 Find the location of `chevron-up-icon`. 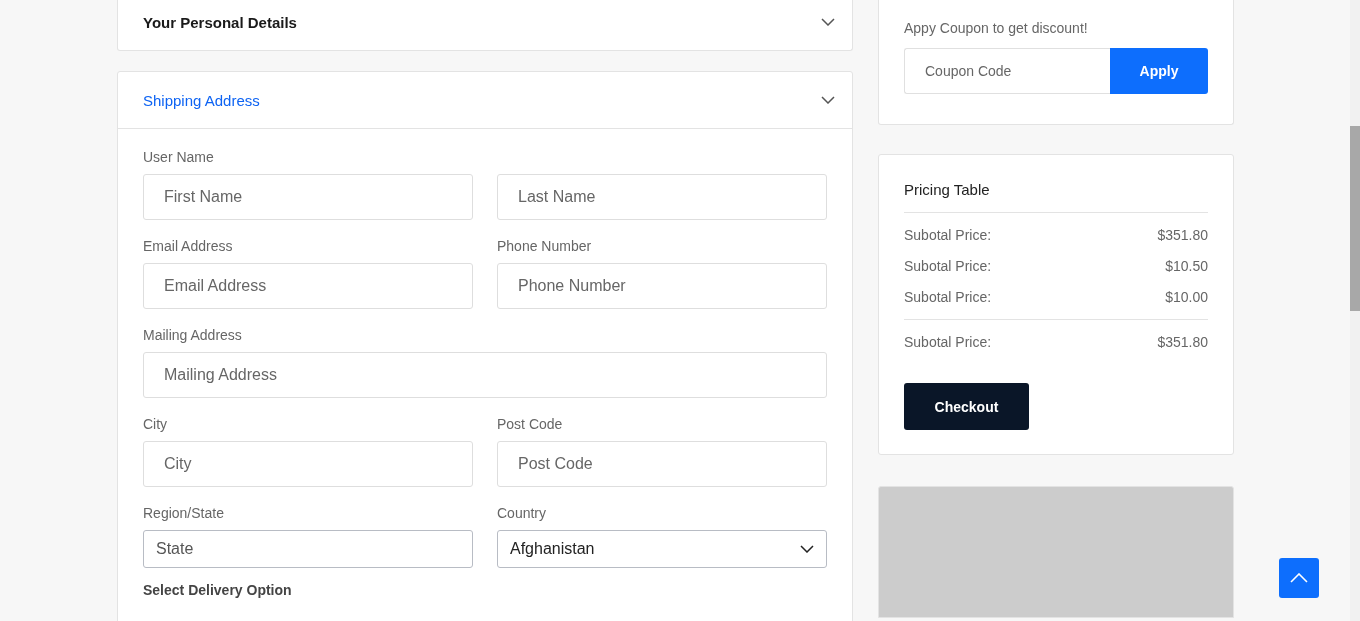

chevron-up-icon is located at coordinates (1299, 578).